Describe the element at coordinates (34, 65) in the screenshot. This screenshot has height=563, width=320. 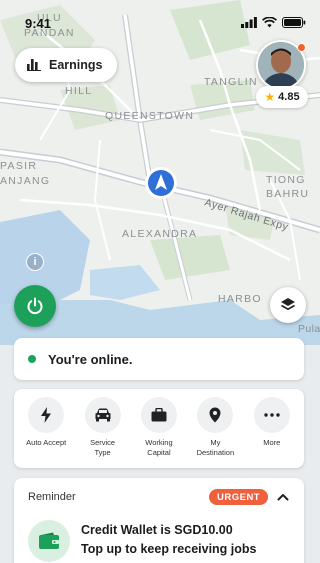
I see `bar-chart-icon` at that location.